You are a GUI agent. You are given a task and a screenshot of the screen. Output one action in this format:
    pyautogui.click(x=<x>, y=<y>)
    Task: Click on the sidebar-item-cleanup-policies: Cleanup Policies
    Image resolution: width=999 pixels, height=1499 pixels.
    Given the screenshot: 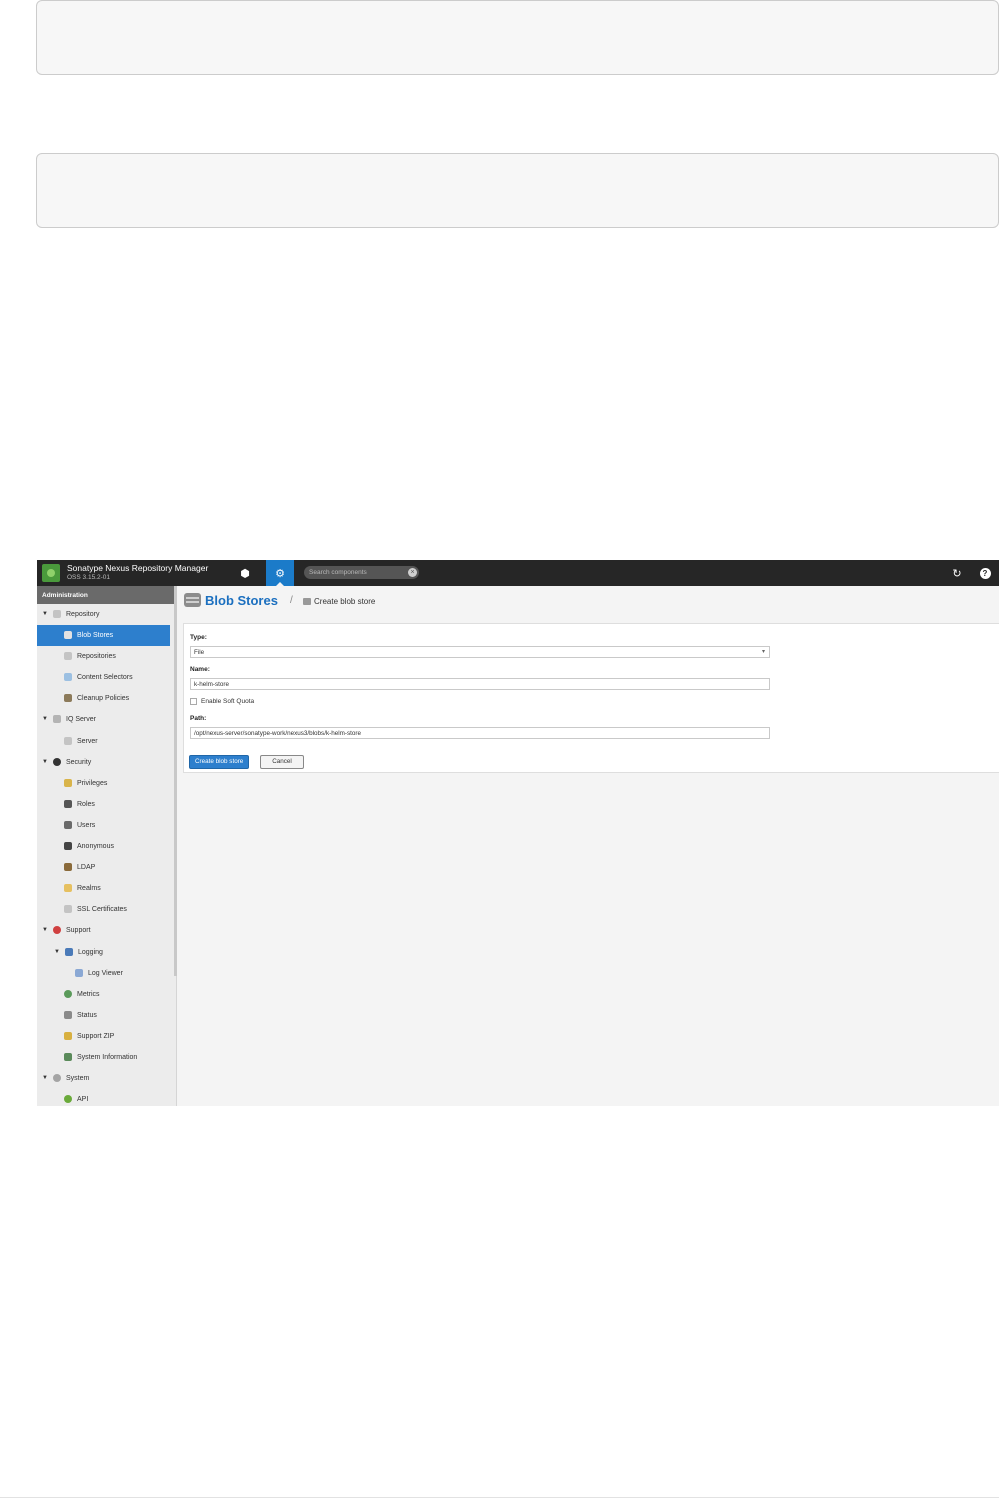 What is the action you would take?
    pyautogui.click(x=106, y=698)
    